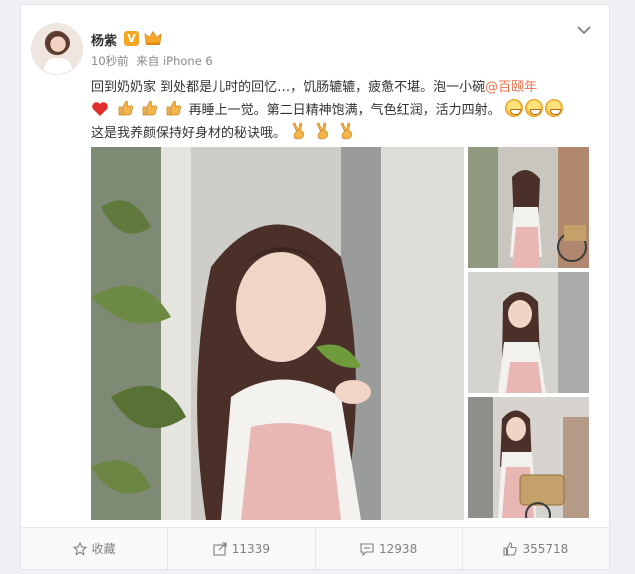 The height and width of the screenshot is (574, 635). I want to click on thumbnail-3-illustration, so click(528, 457).